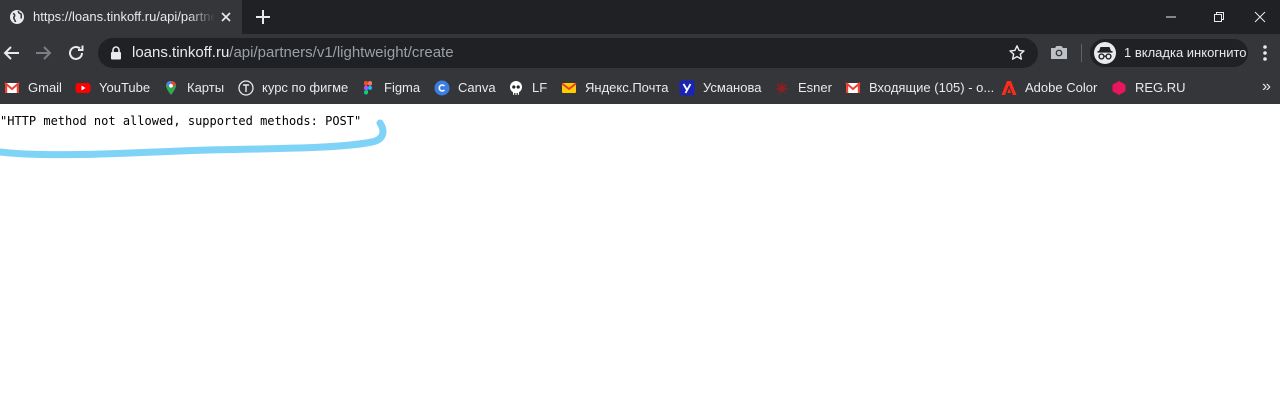 Image resolution: width=1280 pixels, height=419 pixels. I want to click on bookmark-gmail: Gmail, so click(33, 88).